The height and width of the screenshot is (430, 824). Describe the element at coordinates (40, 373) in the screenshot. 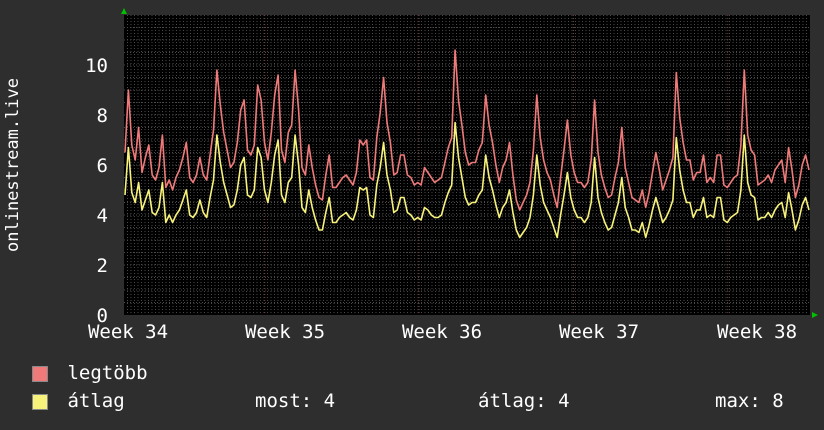

I see `legend-swatch-max` at that location.